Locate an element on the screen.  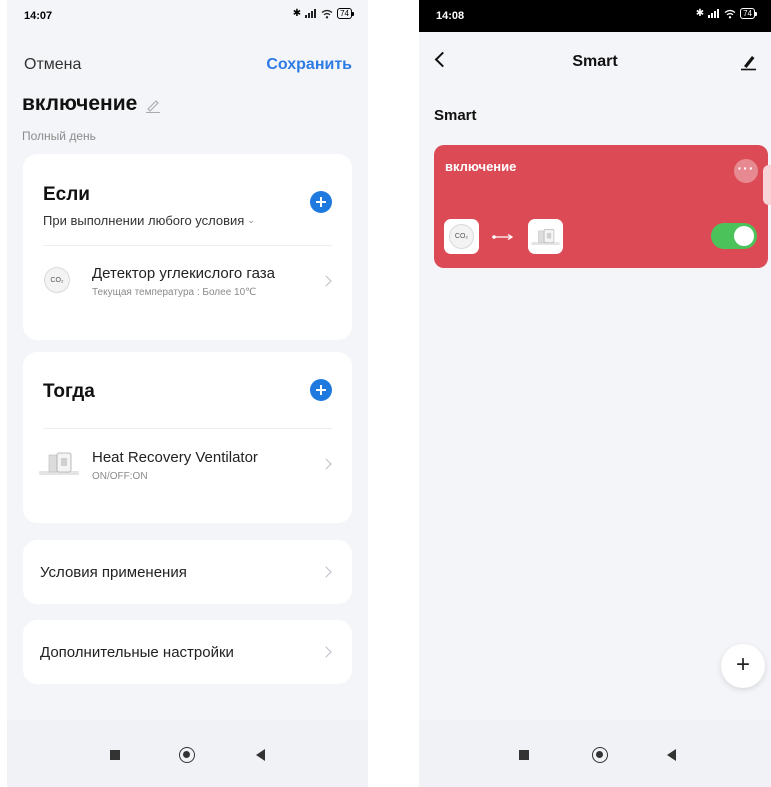
apply-conditions-label: Условия применения is located at coordinates (113, 572).